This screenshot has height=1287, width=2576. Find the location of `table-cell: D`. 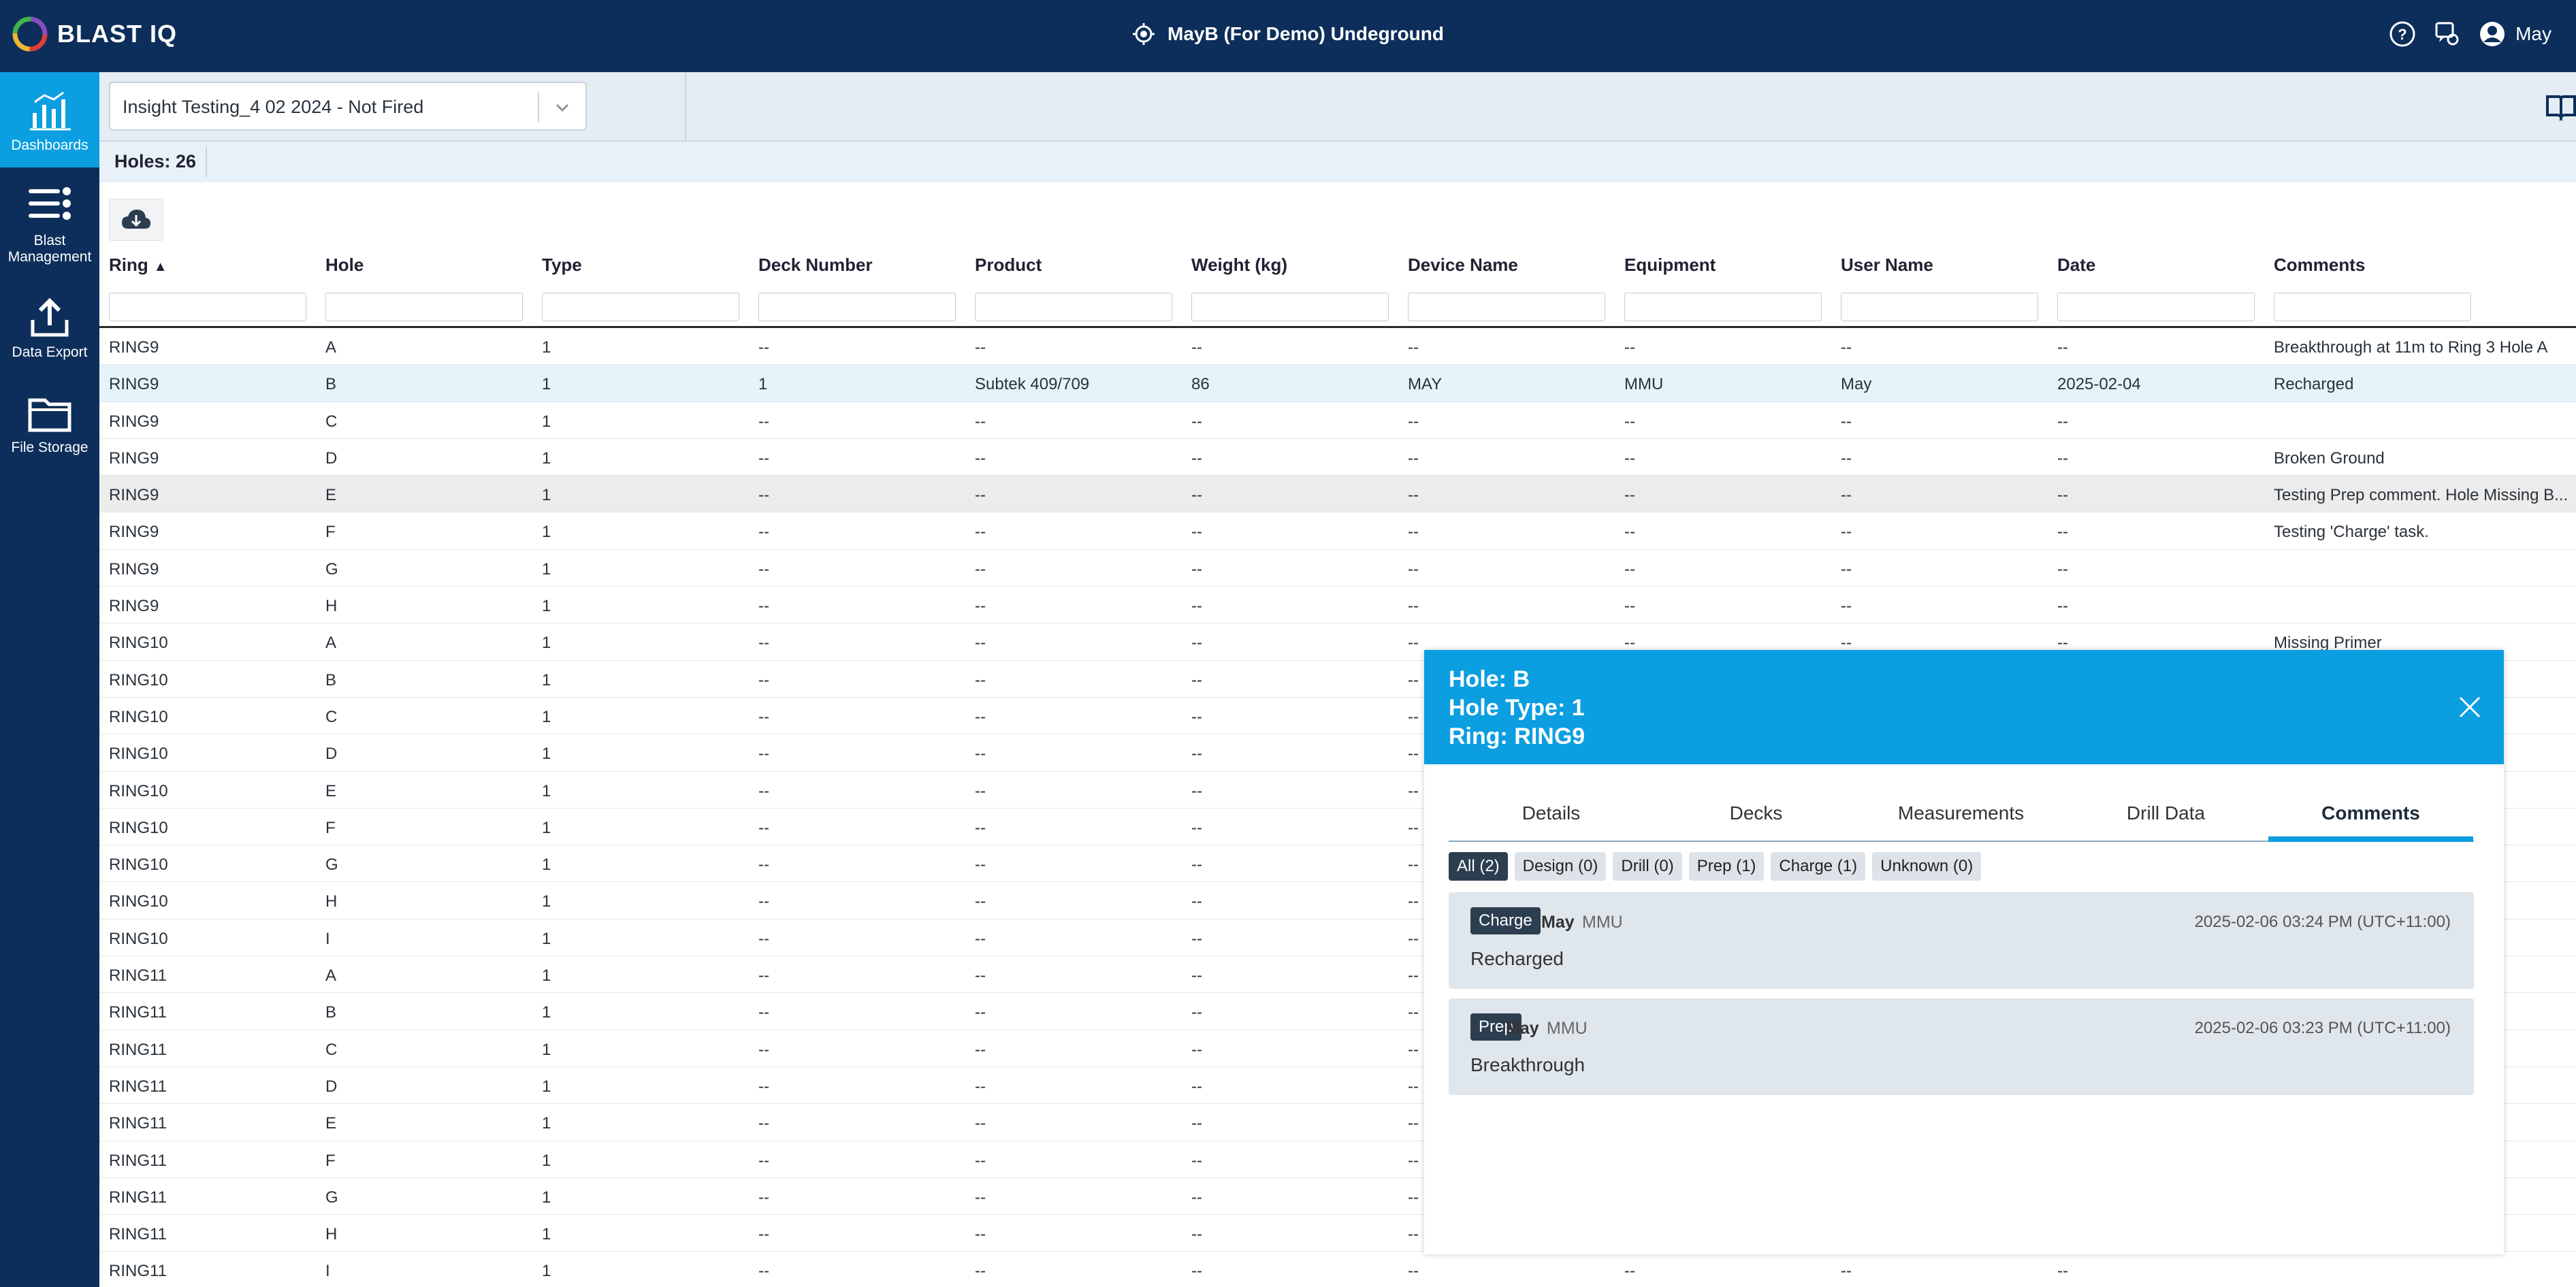

table-cell: D is located at coordinates (332, 458).